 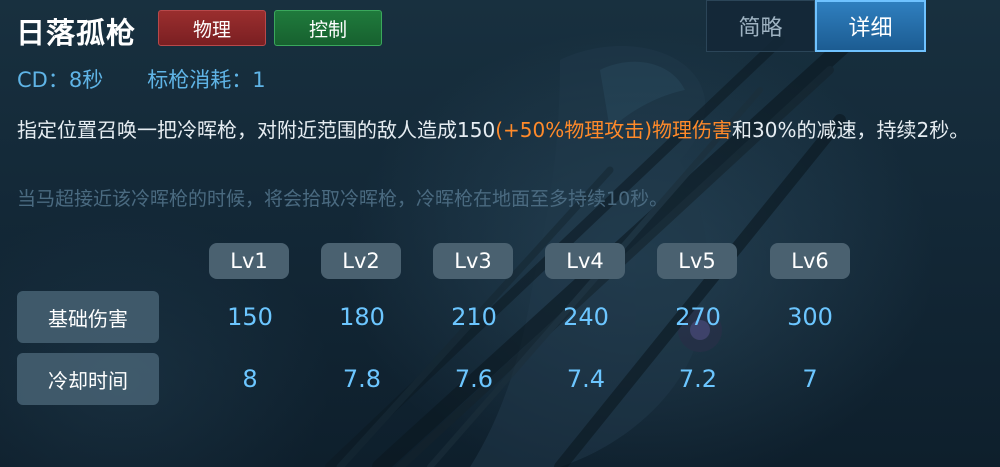 I want to click on level-header-3: Lv3, so click(x=473, y=261).